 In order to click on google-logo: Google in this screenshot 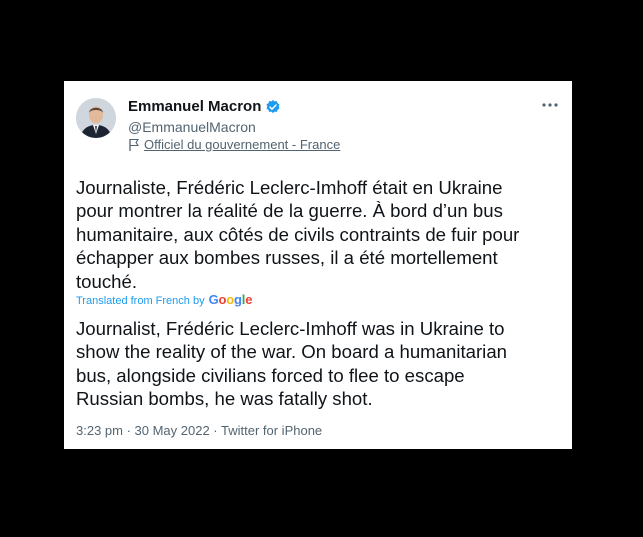, I will do `click(230, 299)`.